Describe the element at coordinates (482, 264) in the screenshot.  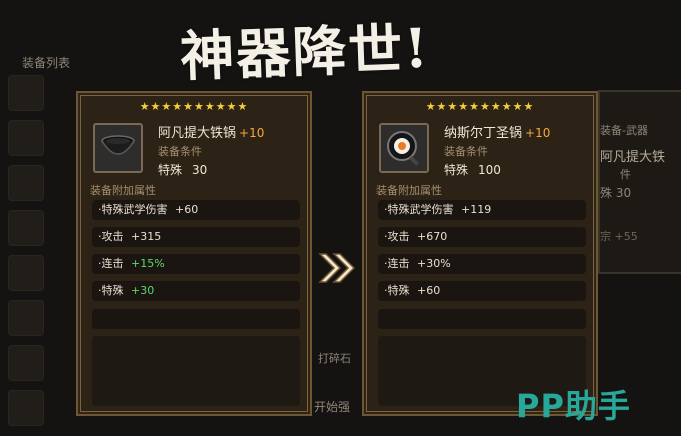
I see `attribute-row: ·连击 +30%` at that location.